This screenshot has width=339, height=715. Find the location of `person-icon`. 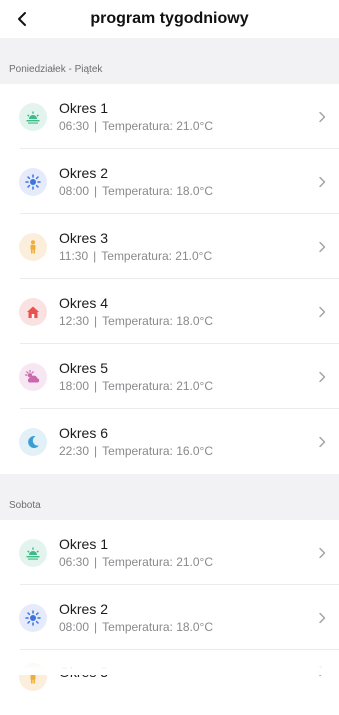

person-icon is located at coordinates (33, 246).